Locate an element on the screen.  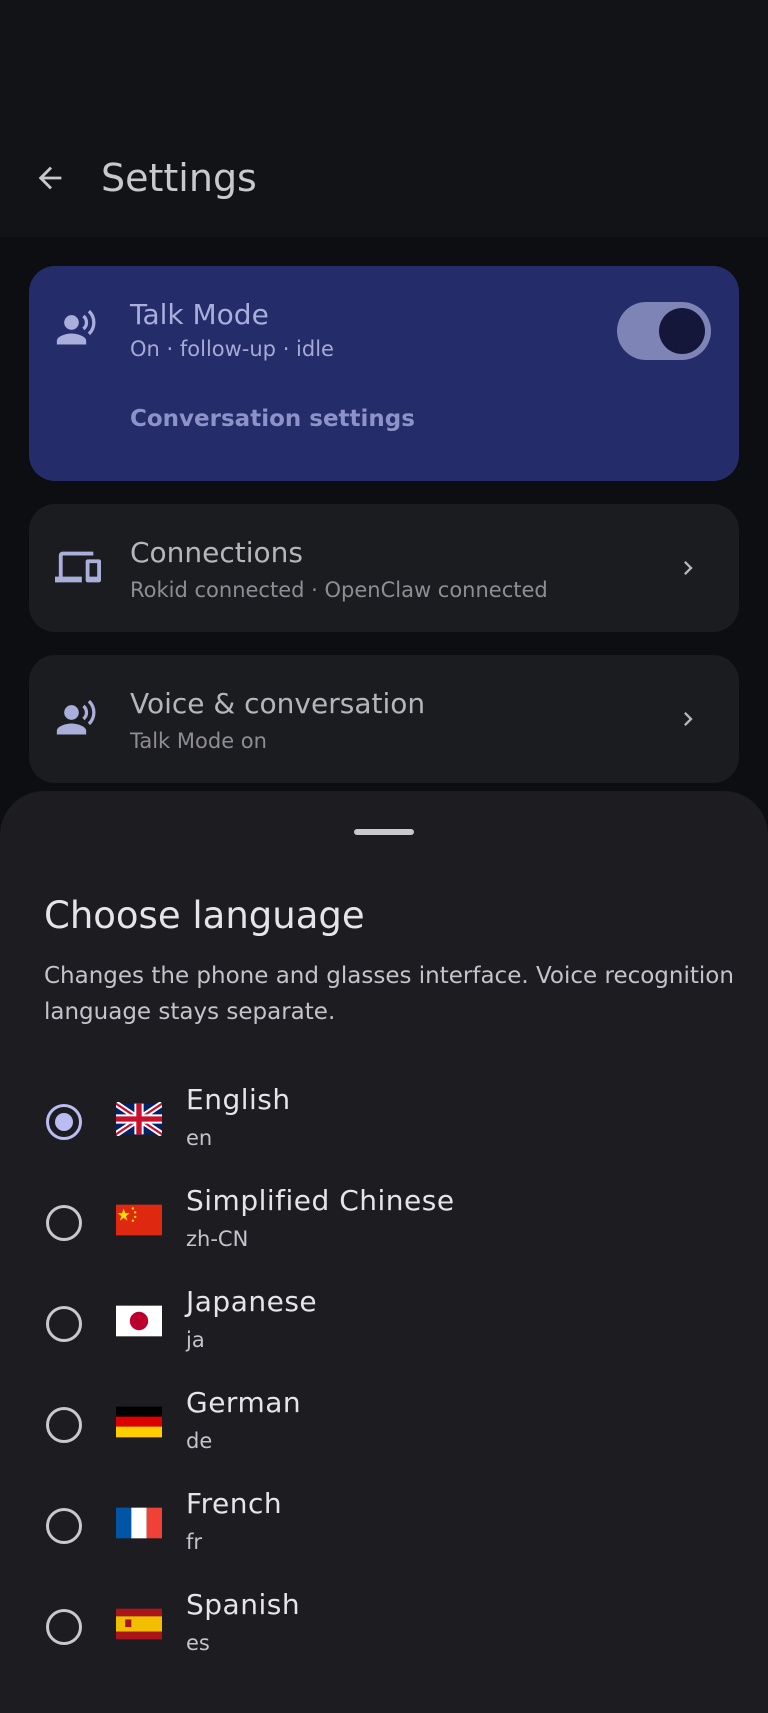
sheet-title: Choose language is located at coordinates (204, 915).